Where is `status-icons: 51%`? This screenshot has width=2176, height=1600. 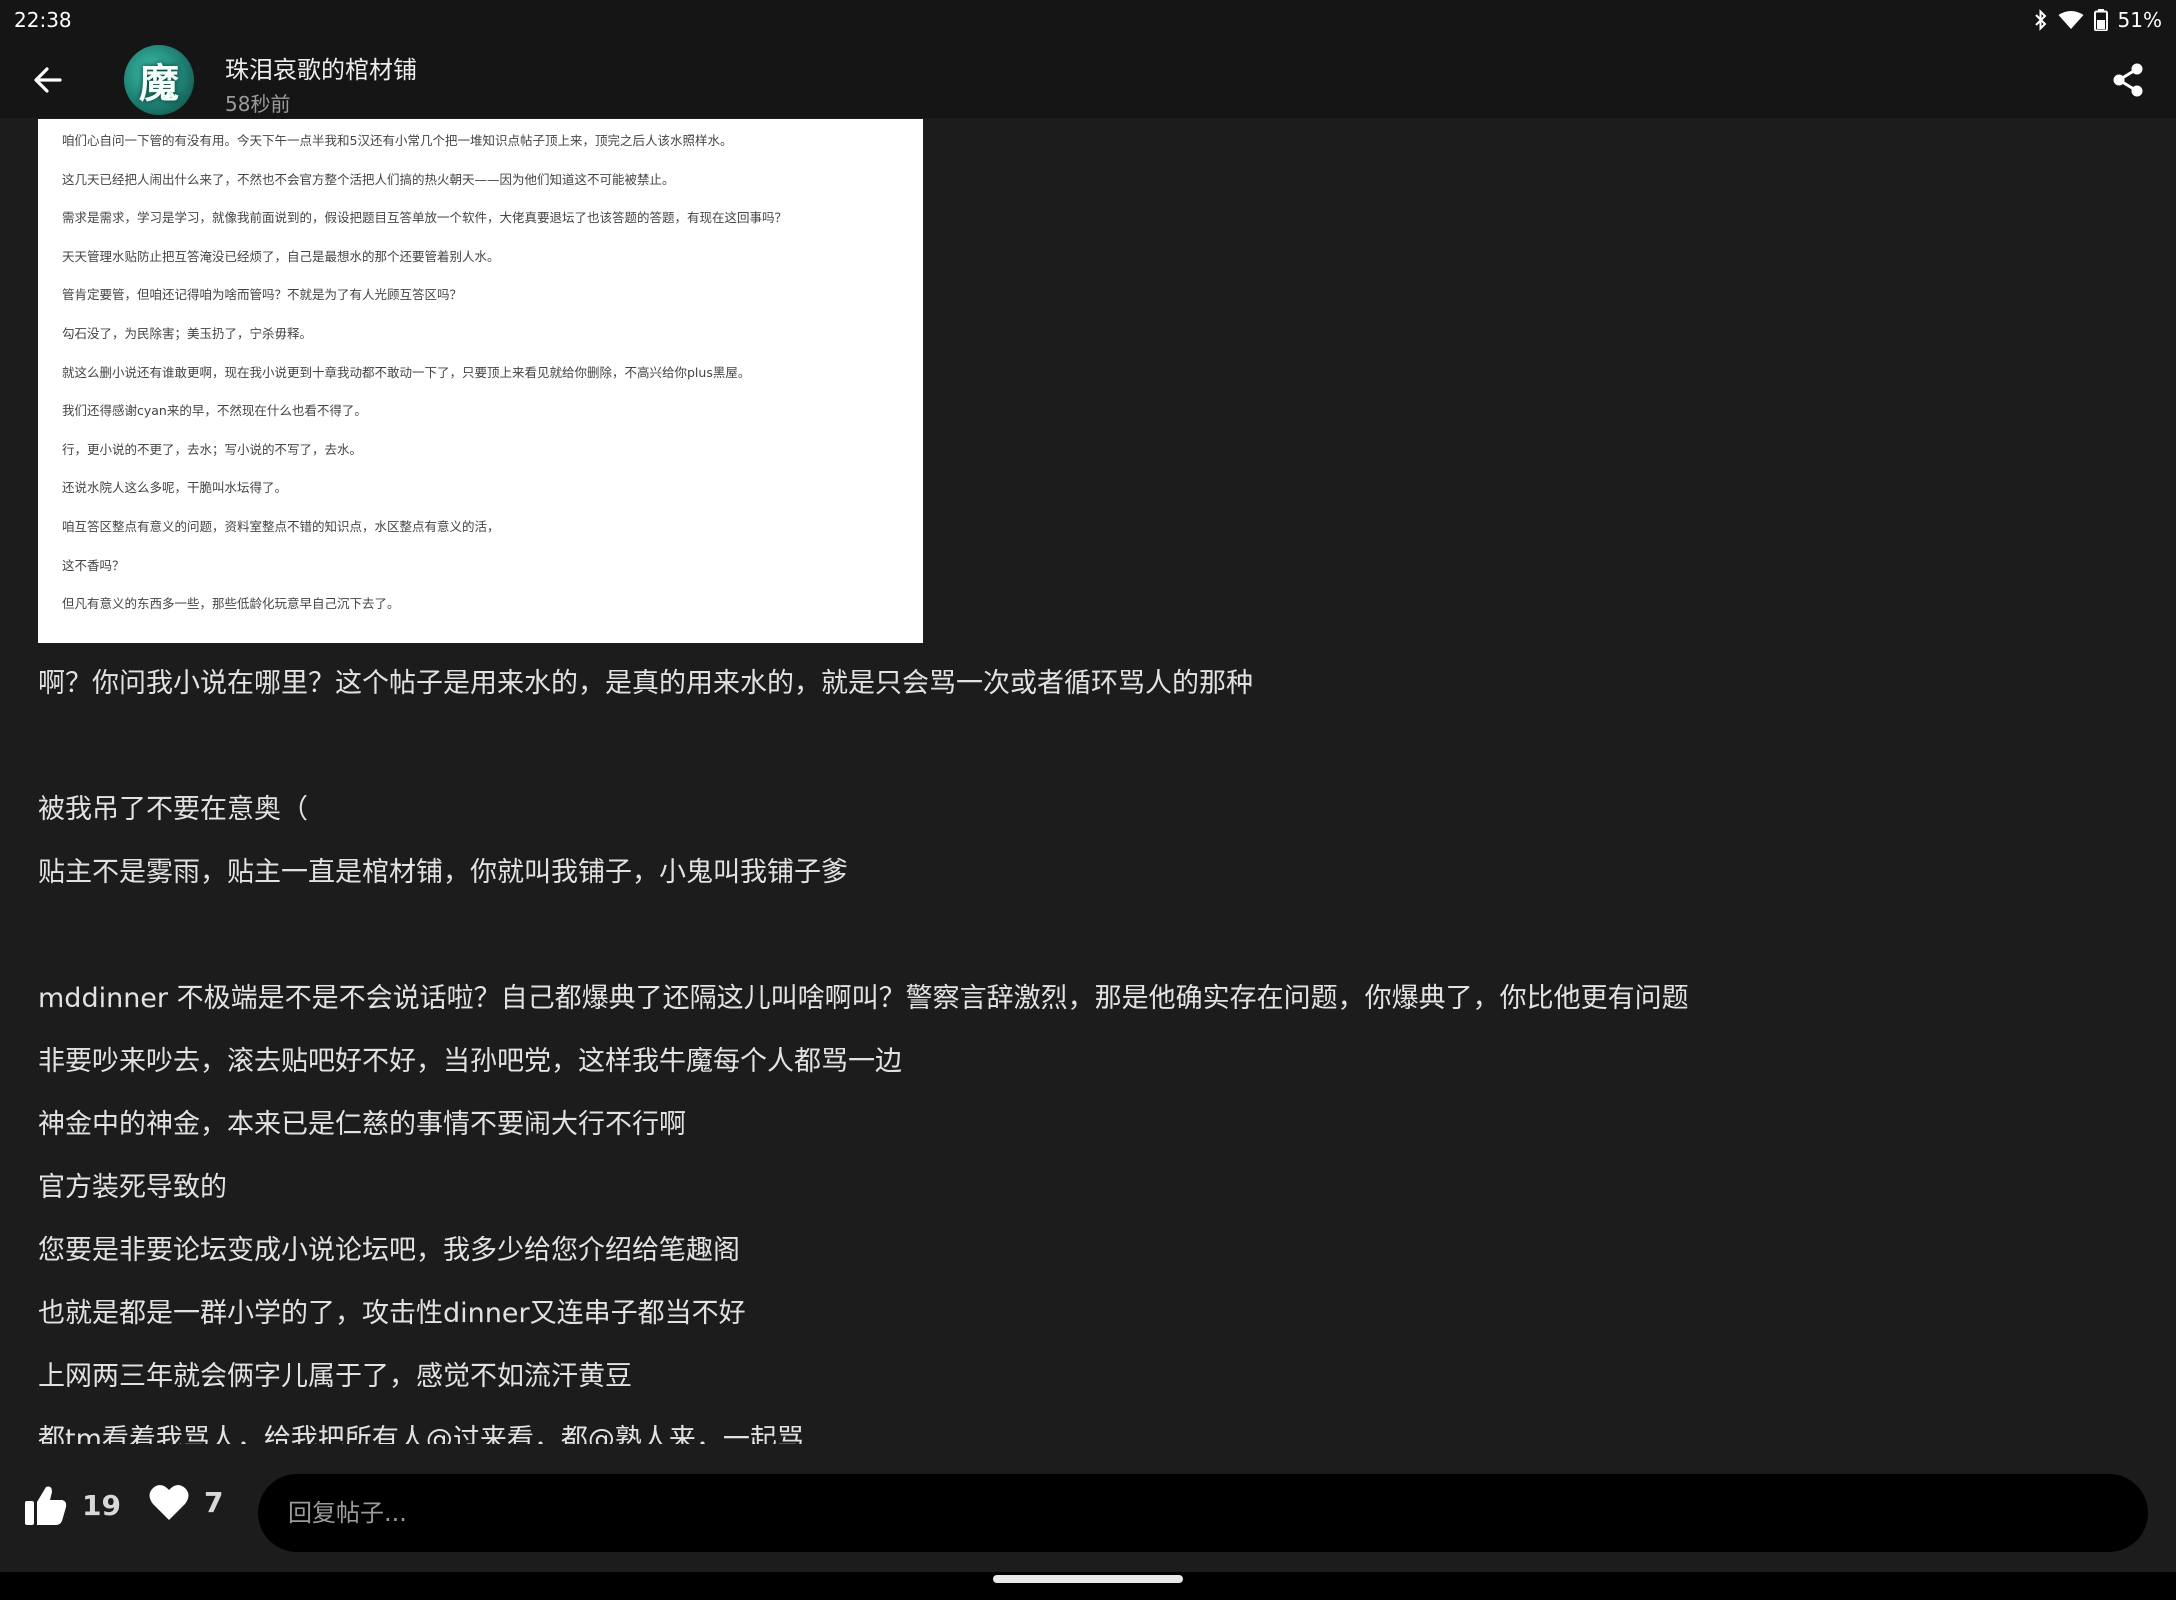 status-icons: 51% is located at coordinates (2098, 20).